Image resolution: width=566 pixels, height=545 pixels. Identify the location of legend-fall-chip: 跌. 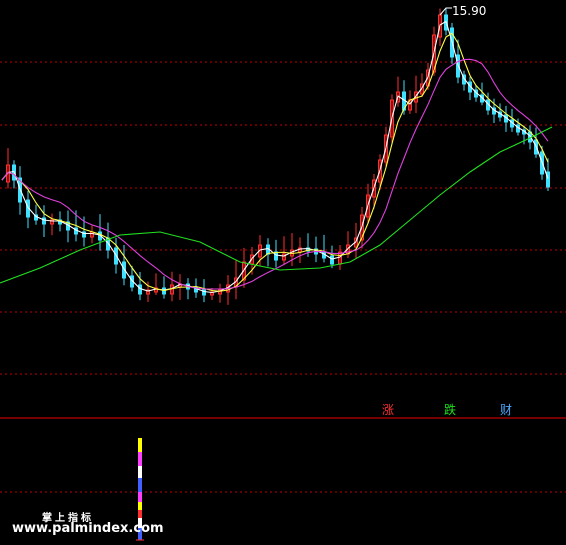
(450, 410).